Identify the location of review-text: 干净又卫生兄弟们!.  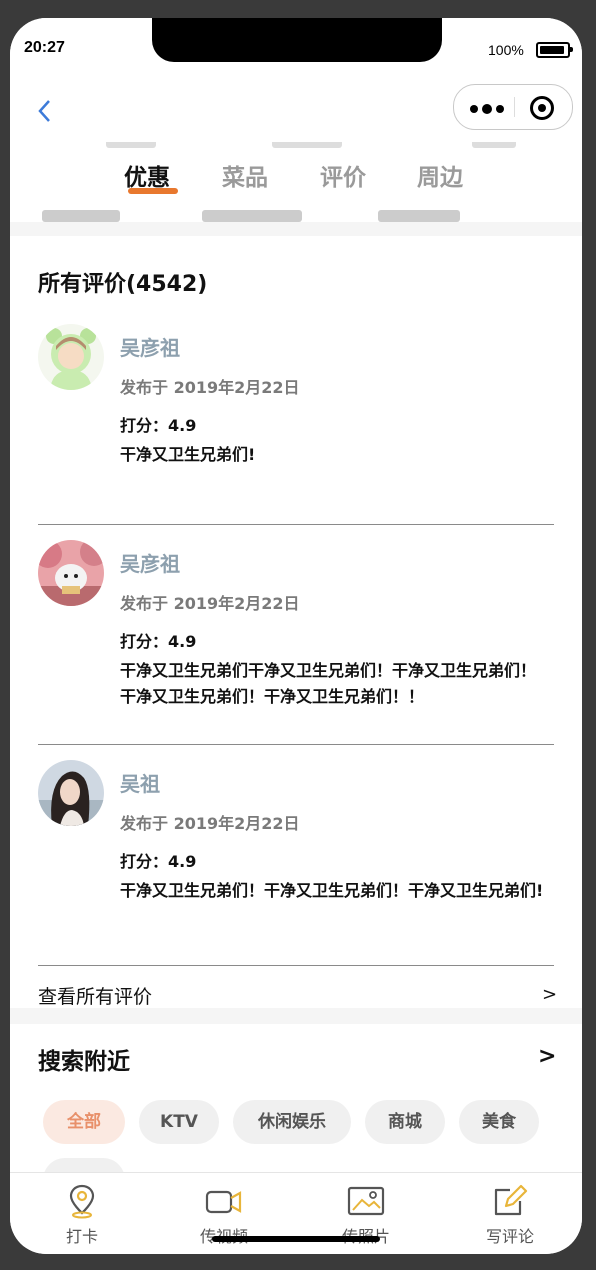
(188, 454).